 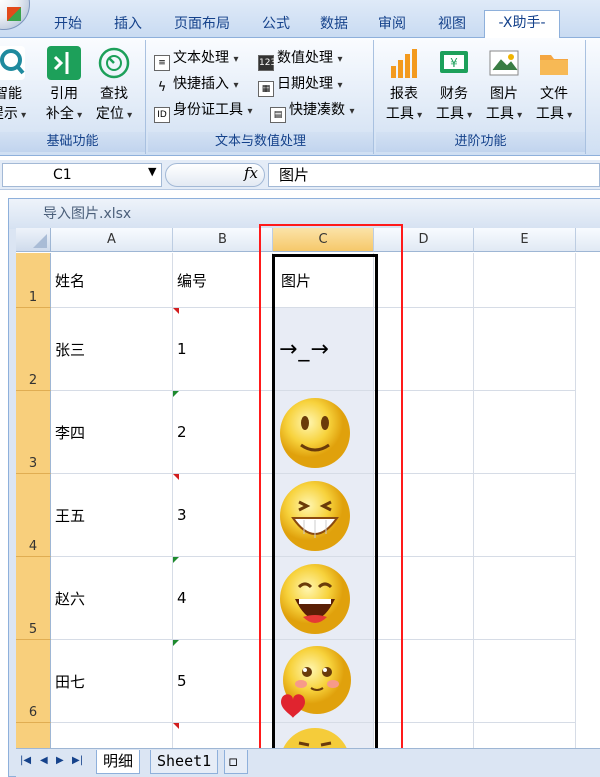 What do you see at coordinates (525, 681) in the screenshot?
I see `cell-e6` at bounding box center [525, 681].